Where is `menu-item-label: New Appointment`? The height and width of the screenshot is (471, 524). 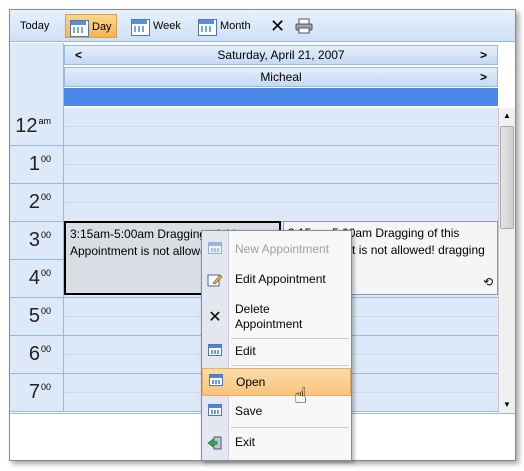 menu-item-label: New Appointment is located at coordinates (282, 249).